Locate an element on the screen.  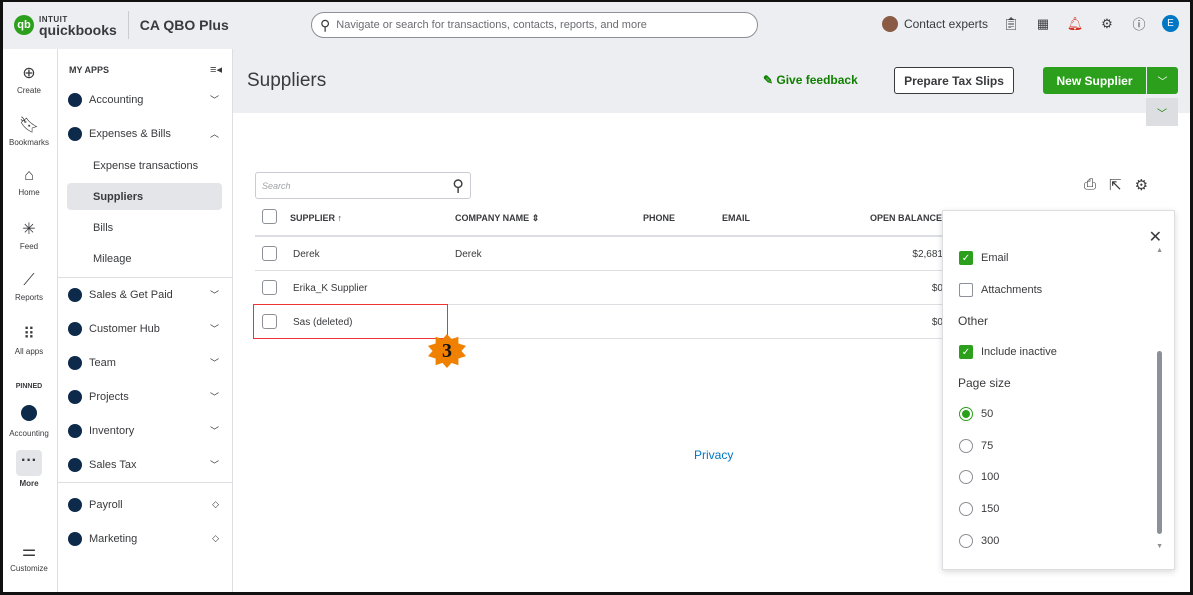
nav-expense-transactions: Expense transactions is located at coordinates (144, 165).